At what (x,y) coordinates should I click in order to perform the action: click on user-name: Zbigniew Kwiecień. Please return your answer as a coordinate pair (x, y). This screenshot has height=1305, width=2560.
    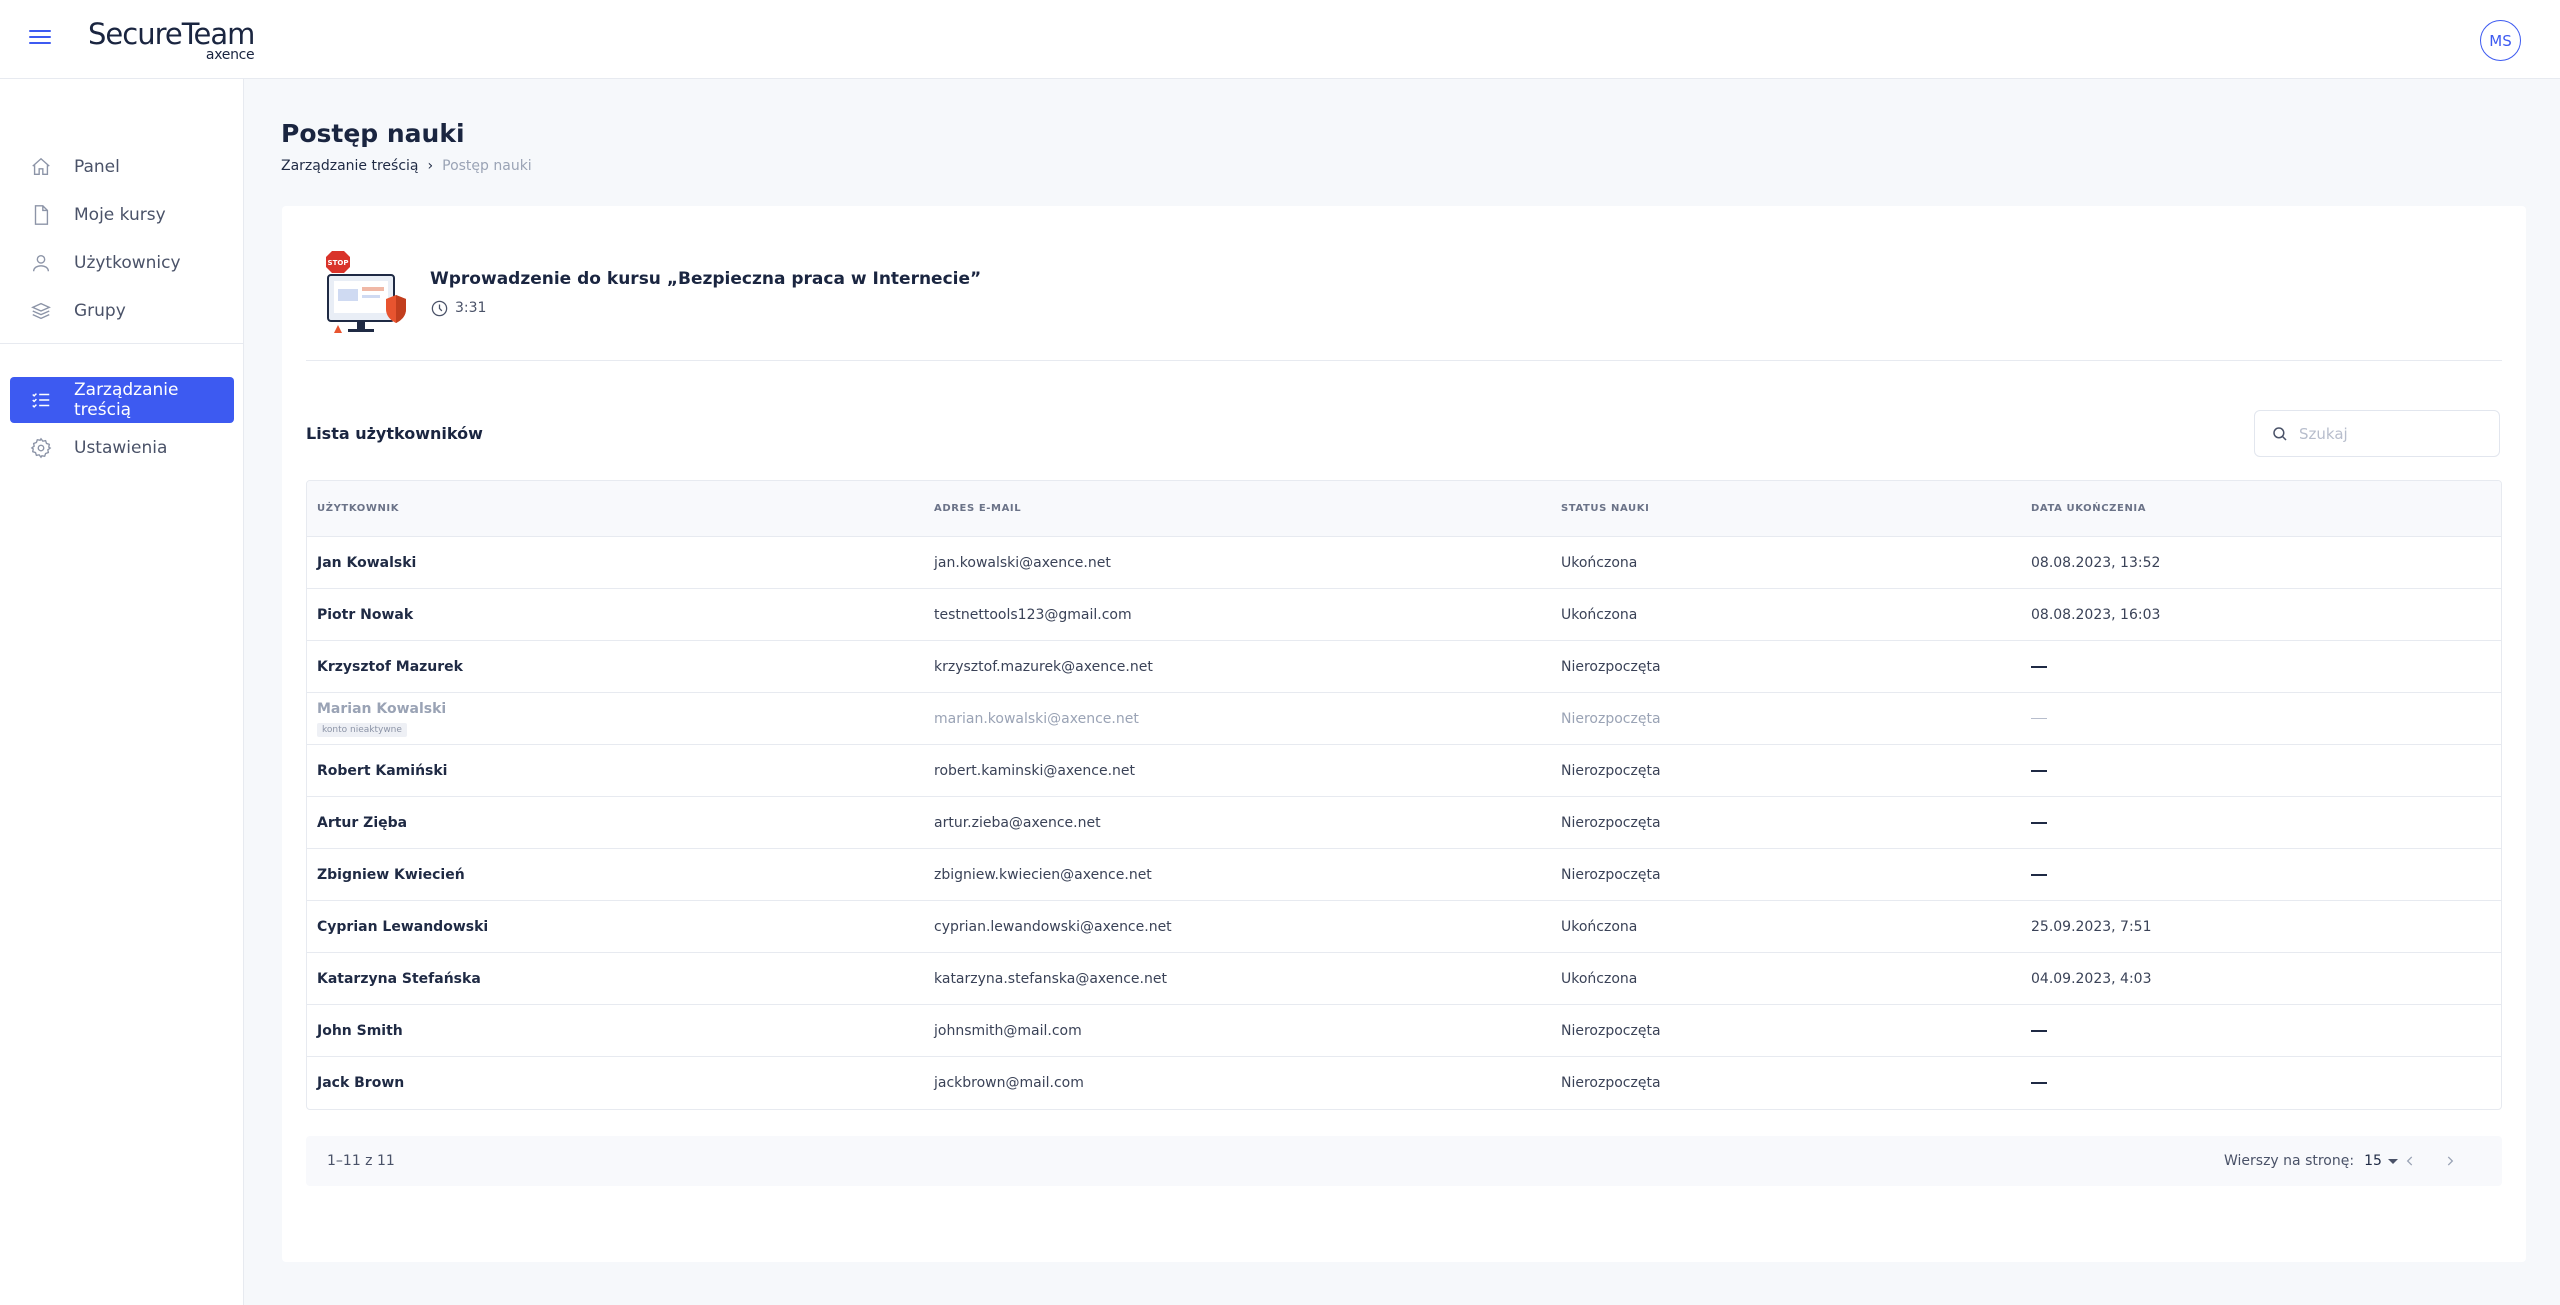
    Looking at the image, I should click on (391, 874).